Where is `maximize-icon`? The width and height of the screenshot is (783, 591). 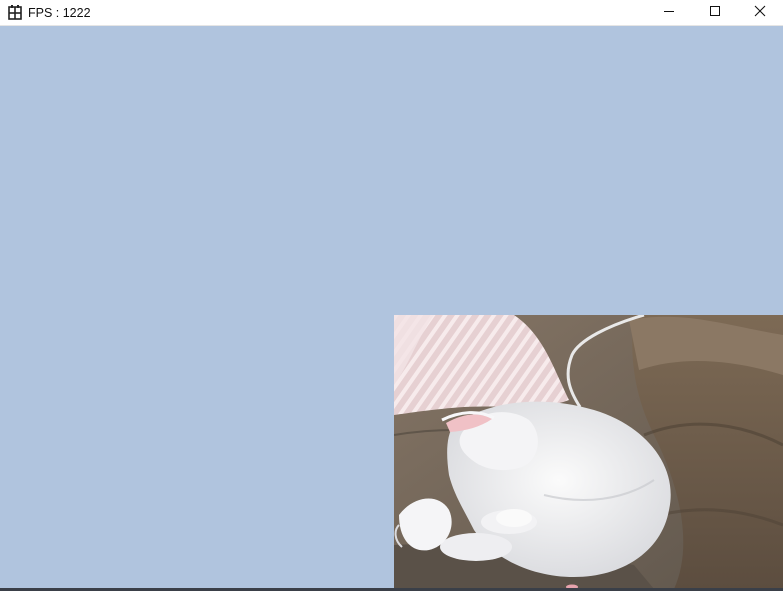 maximize-icon is located at coordinates (715, 13).